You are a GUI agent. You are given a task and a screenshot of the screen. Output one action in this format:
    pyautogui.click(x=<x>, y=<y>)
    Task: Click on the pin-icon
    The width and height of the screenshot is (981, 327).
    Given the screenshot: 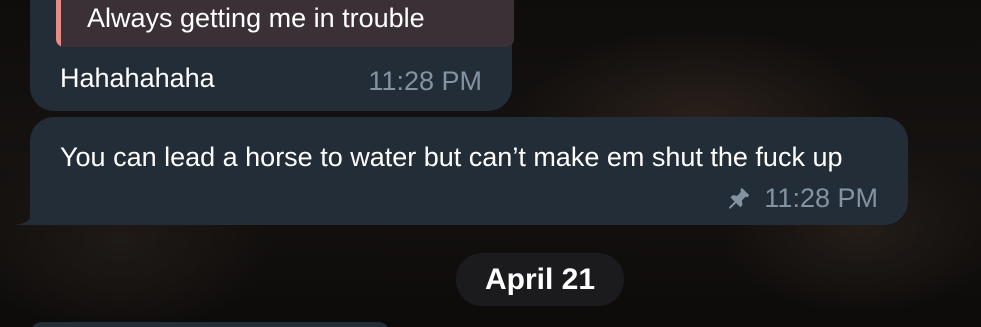 What is the action you would take?
    pyautogui.click(x=739, y=198)
    